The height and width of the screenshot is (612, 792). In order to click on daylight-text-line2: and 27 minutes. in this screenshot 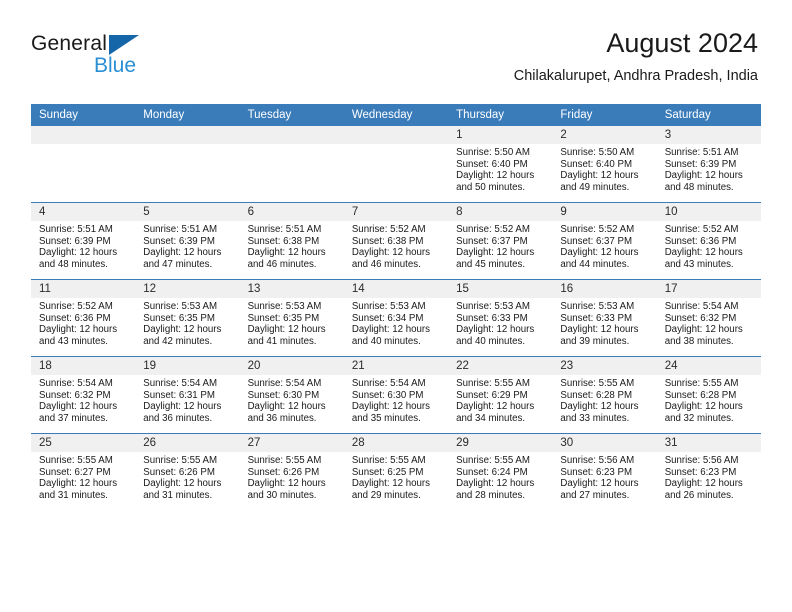, I will do `click(595, 495)`.